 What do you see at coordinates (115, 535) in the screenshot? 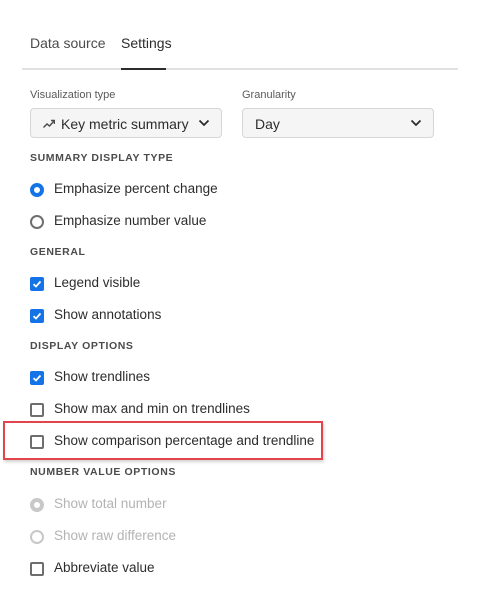
I see `option-label: Show raw difference` at bounding box center [115, 535].